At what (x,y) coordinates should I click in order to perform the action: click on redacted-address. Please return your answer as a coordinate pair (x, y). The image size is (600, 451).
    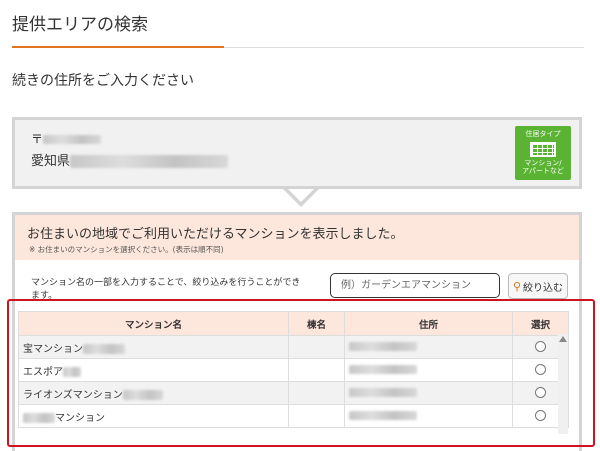
    Looking at the image, I should click on (149, 161).